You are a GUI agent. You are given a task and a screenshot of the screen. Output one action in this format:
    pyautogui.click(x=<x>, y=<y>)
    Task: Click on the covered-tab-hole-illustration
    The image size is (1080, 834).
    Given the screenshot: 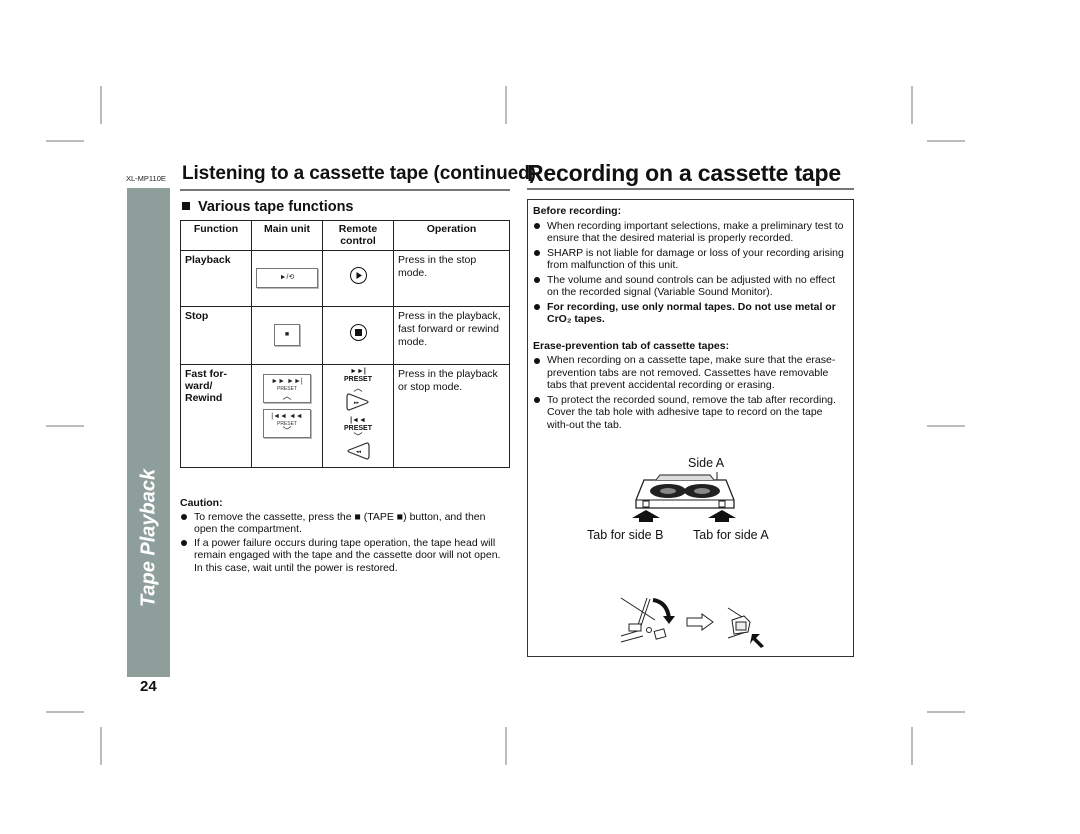 What is the action you would take?
    pyautogui.click(x=745, y=627)
    